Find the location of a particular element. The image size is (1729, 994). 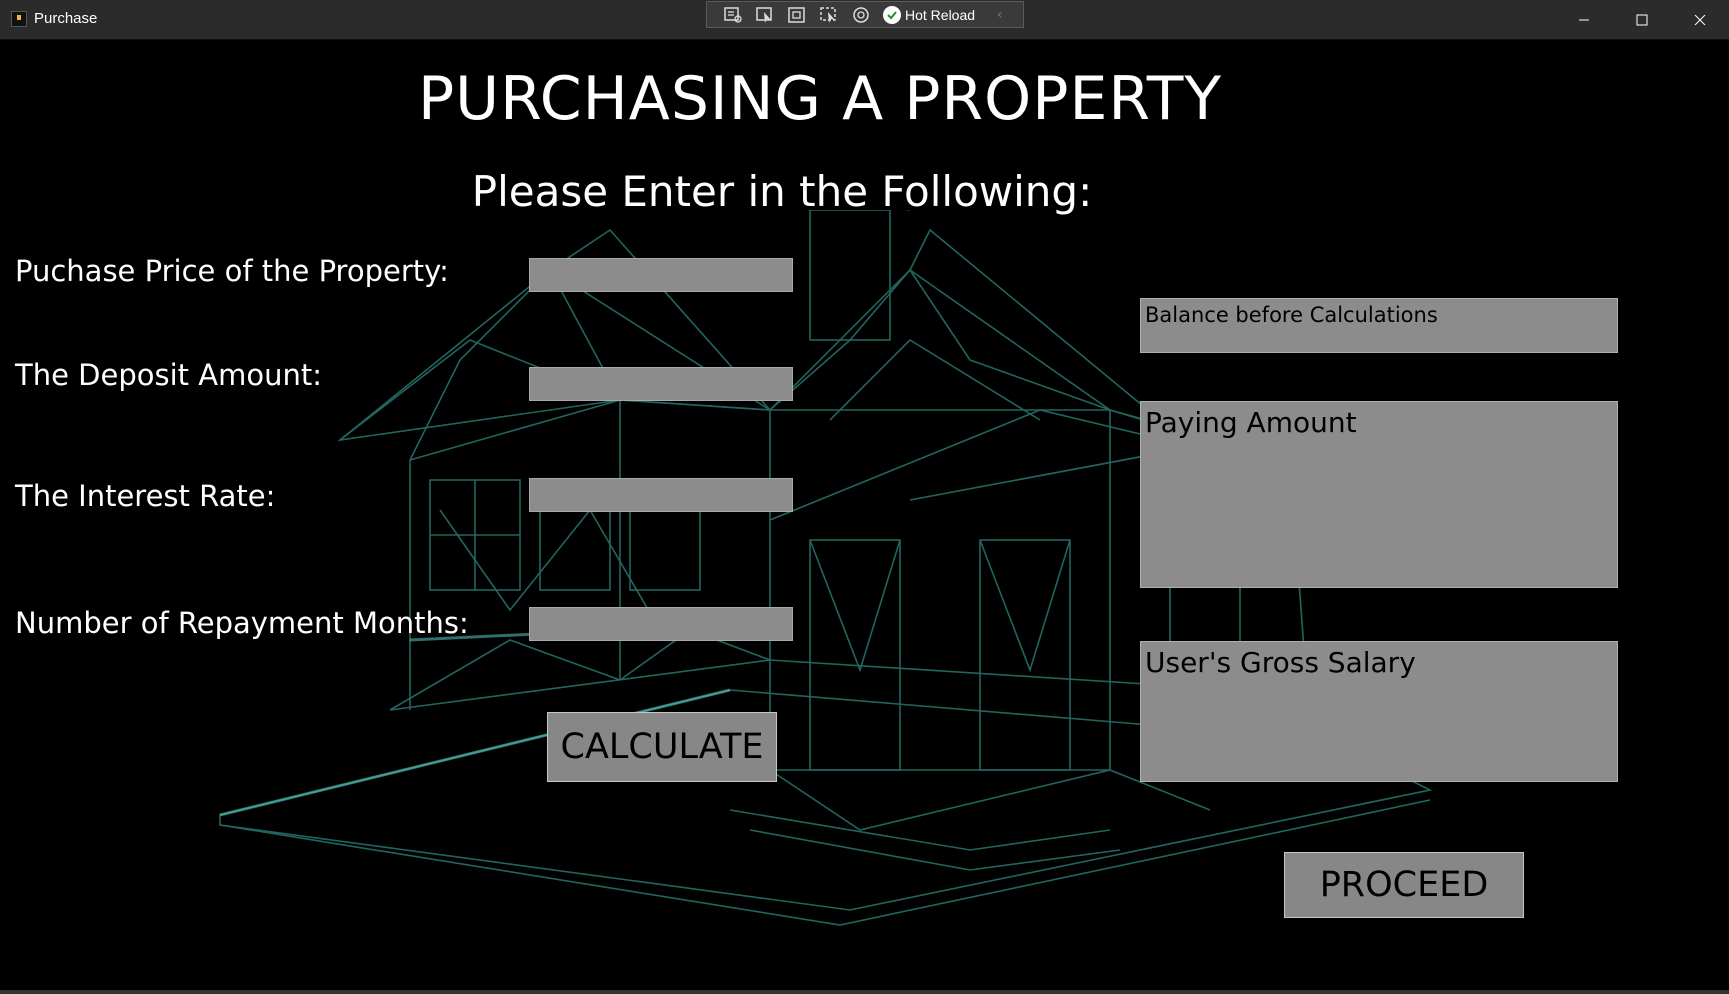

minimize-button is located at coordinates (1584, 19).